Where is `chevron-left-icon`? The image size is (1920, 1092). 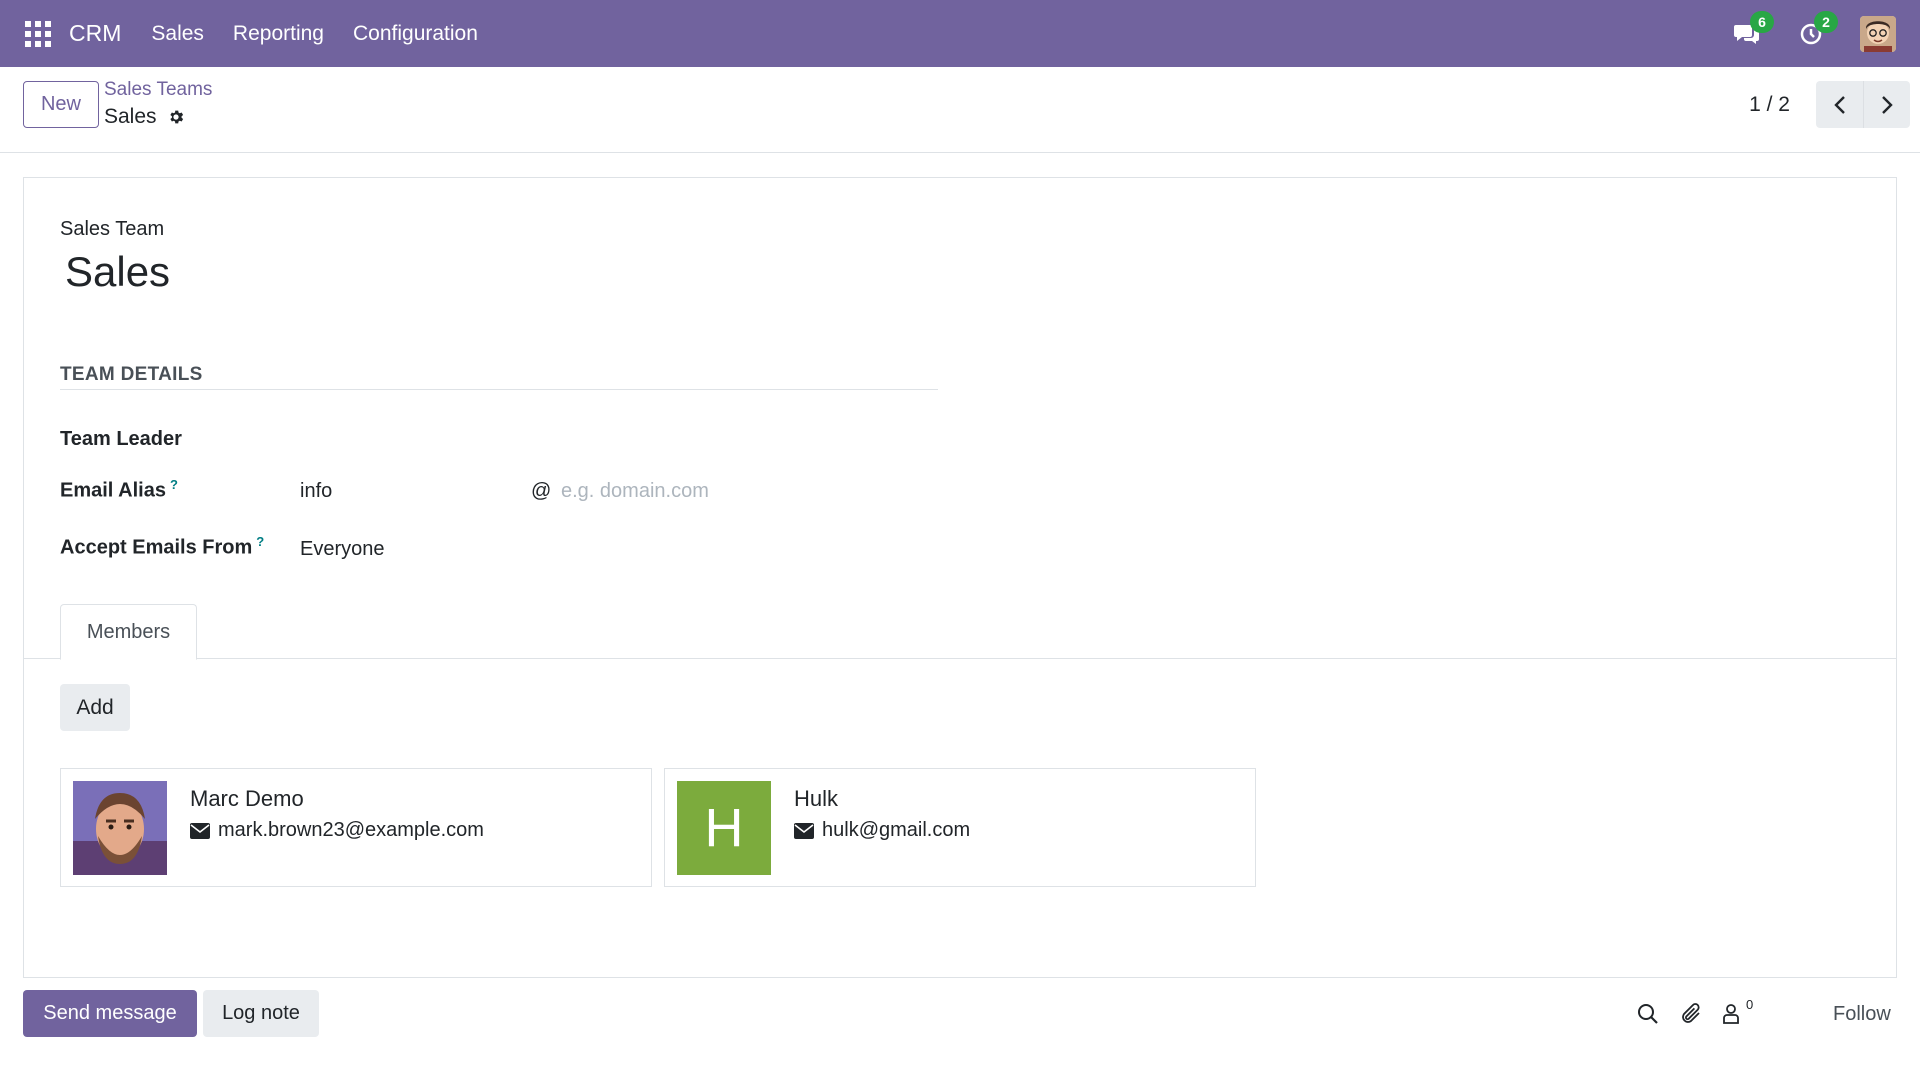
chevron-left-icon is located at coordinates (1839, 104).